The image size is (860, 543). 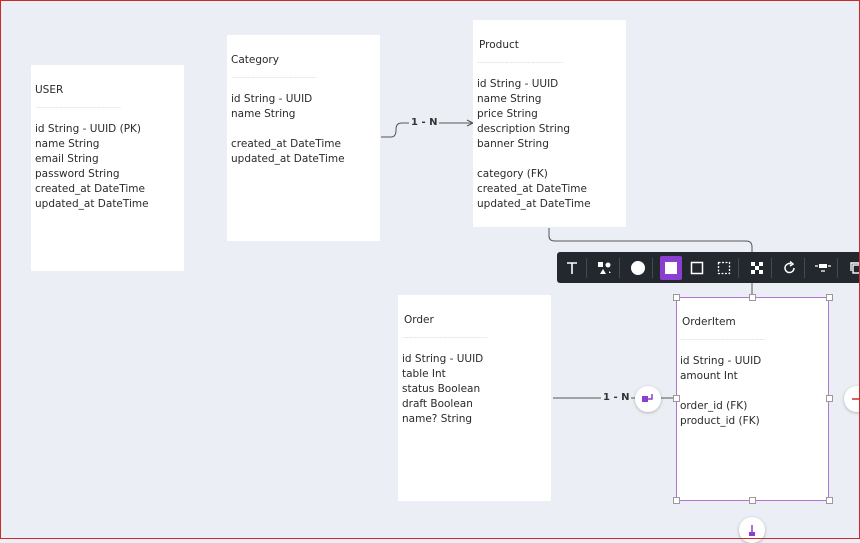 I want to click on entity-title: Product, so click(x=499, y=45).